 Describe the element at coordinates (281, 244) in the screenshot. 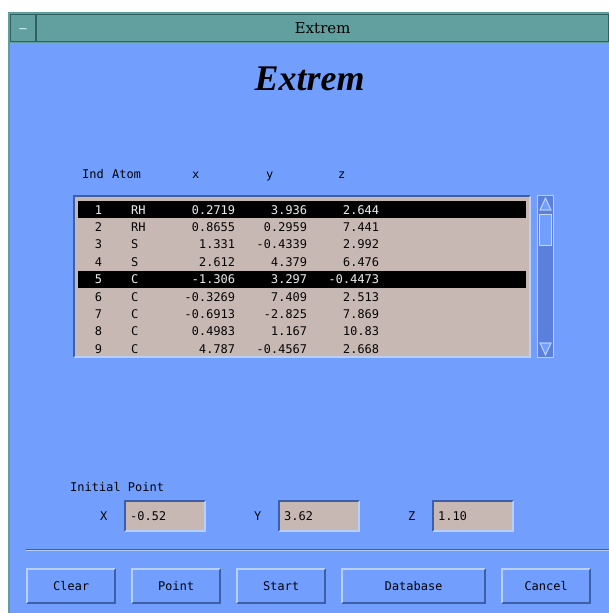

I see `table-cell-text: -0.4339` at that location.